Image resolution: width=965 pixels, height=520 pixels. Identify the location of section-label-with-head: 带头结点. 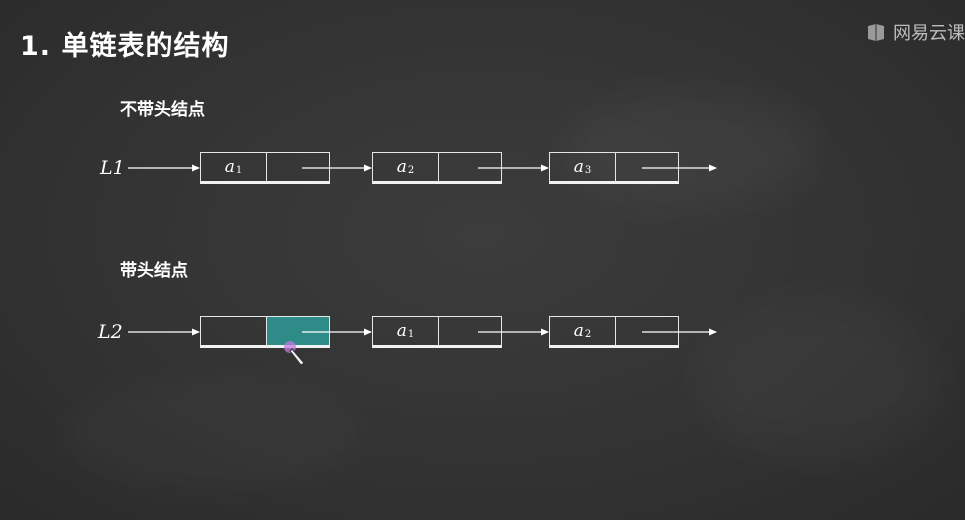
(154, 271).